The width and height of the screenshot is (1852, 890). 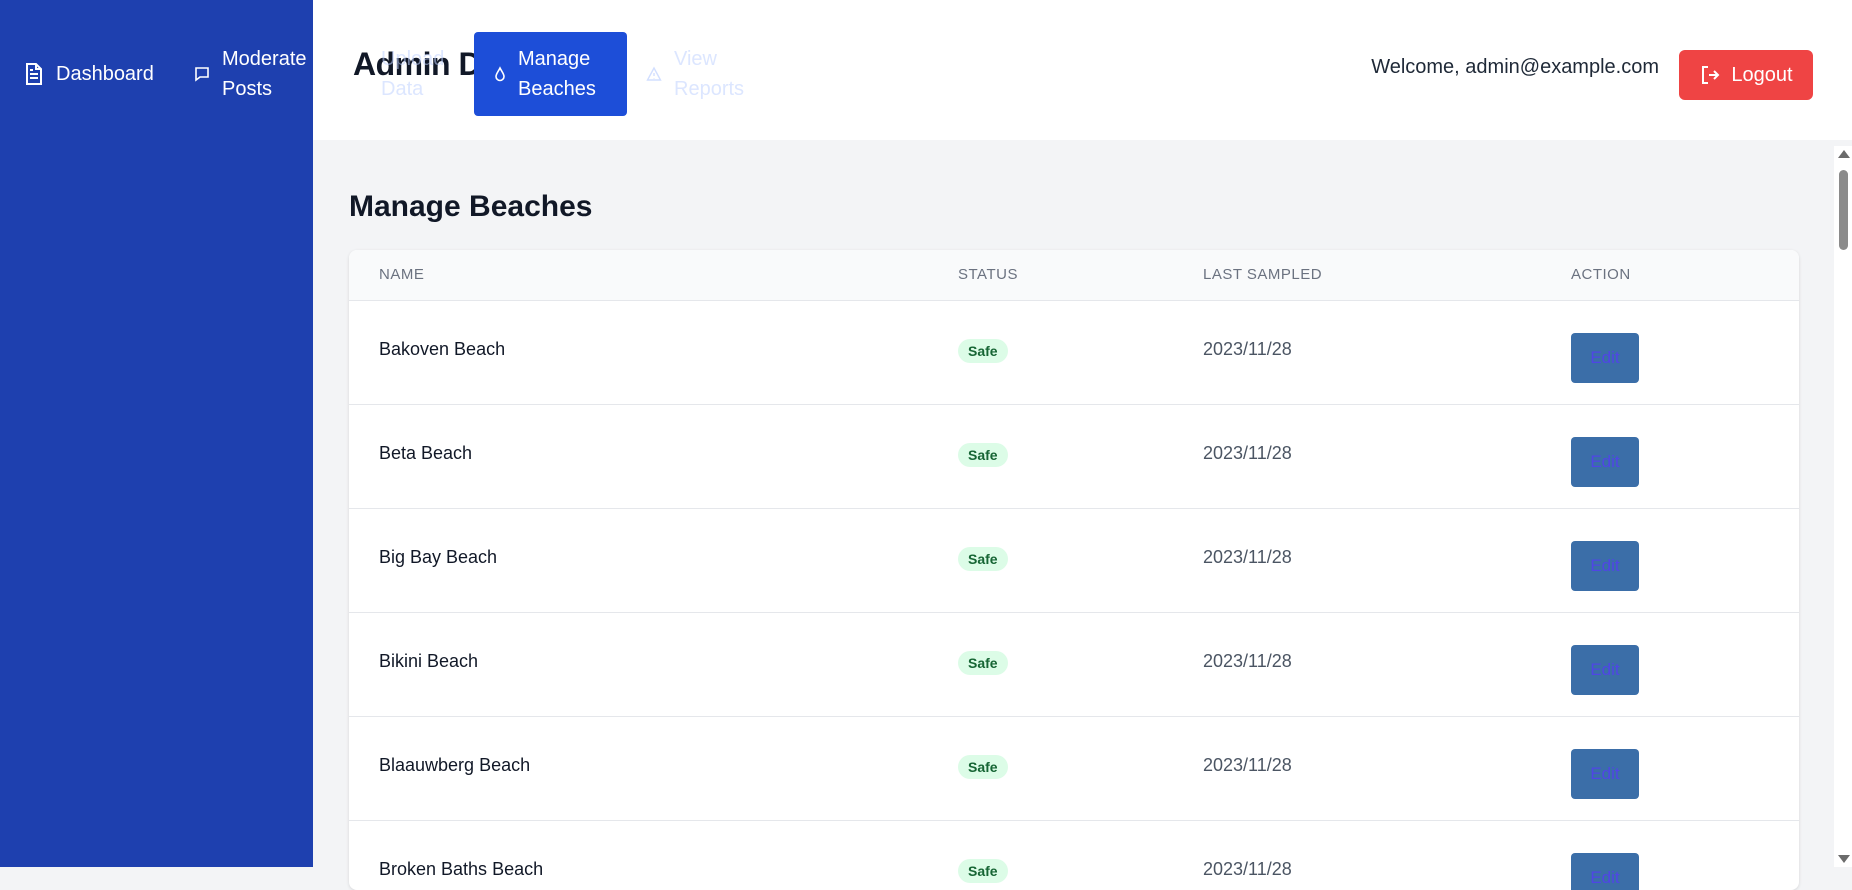 What do you see at coordinates (1762, 74) in the screenshot?
I see `logout-label: Logout` at bounding box center [1762, 74].